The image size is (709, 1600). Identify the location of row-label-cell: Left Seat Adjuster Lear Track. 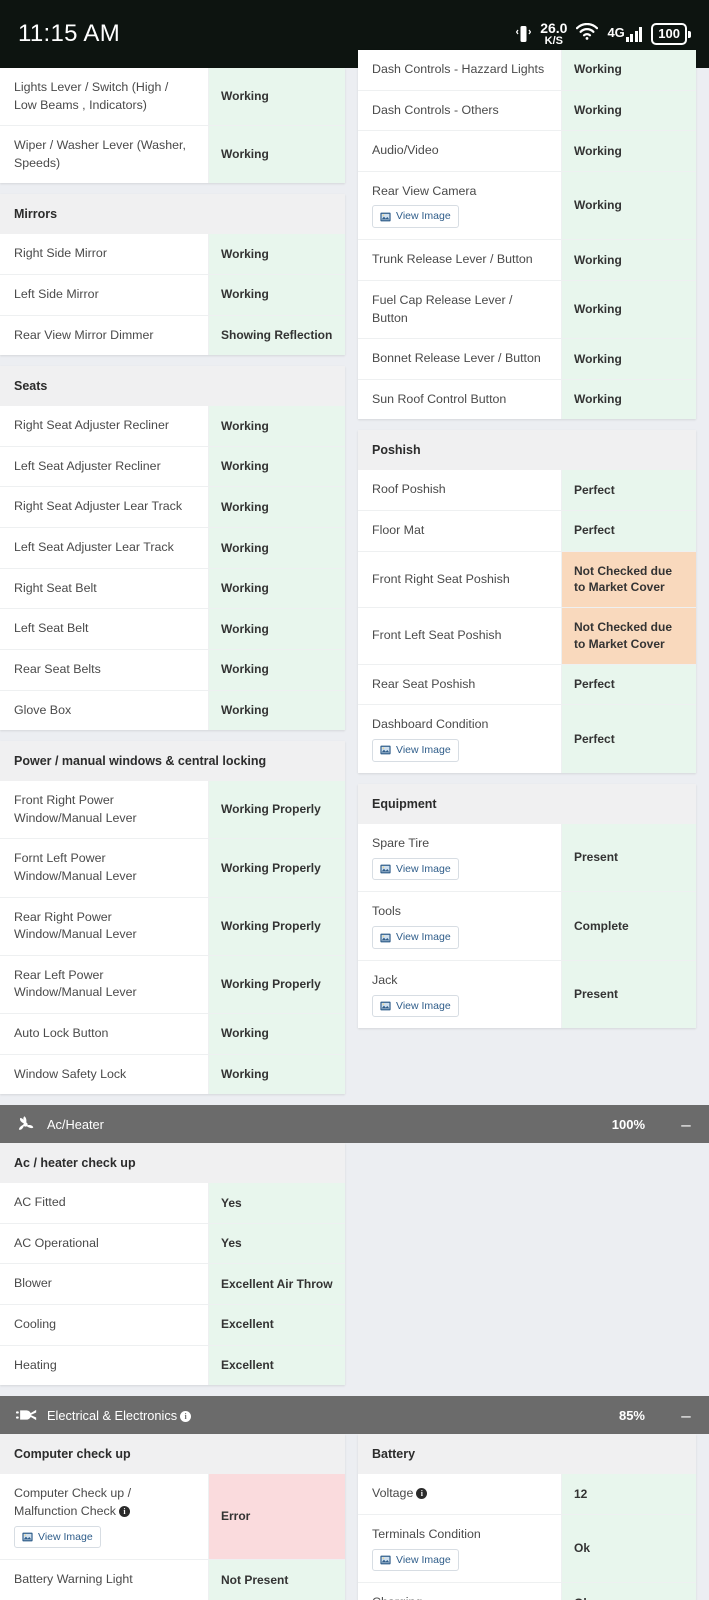
(104, 548).